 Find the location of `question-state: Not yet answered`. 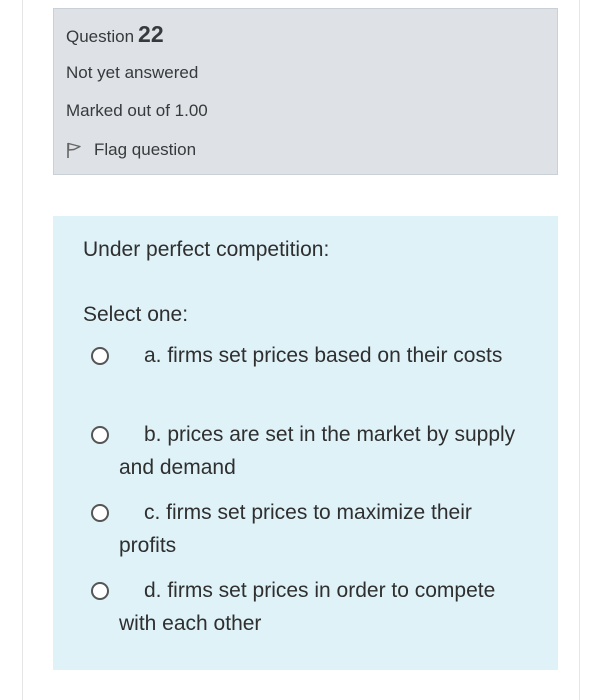

question-state: Not yet answered is located at coordinates (132, 72).